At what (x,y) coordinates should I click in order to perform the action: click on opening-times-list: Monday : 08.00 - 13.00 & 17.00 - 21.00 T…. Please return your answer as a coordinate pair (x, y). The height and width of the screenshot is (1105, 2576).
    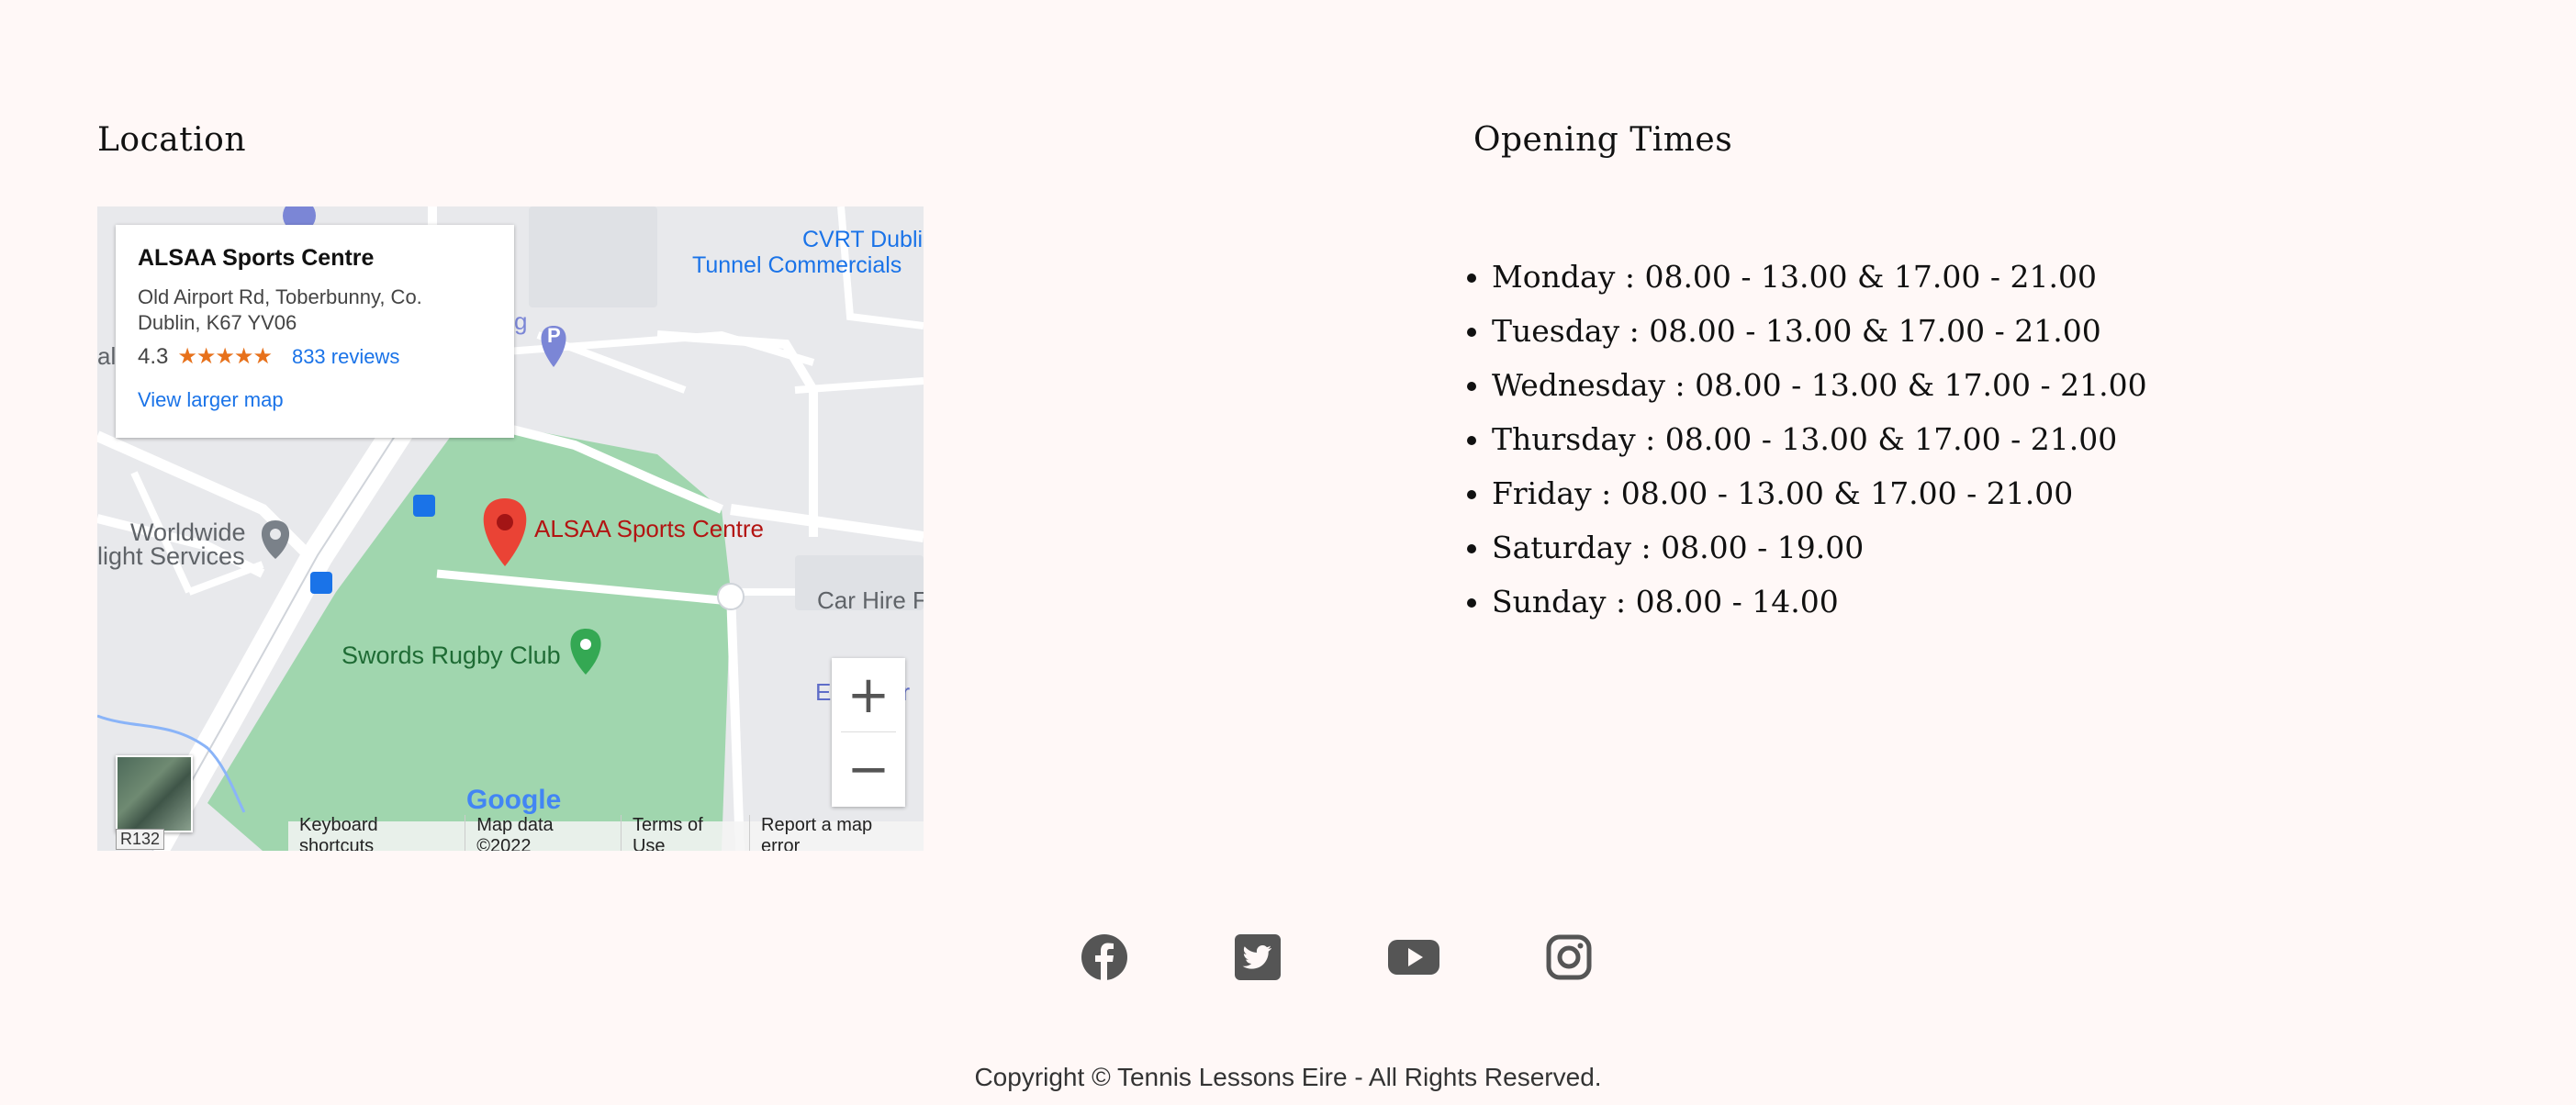
    Looking at the image, I should click on (1801, 439).